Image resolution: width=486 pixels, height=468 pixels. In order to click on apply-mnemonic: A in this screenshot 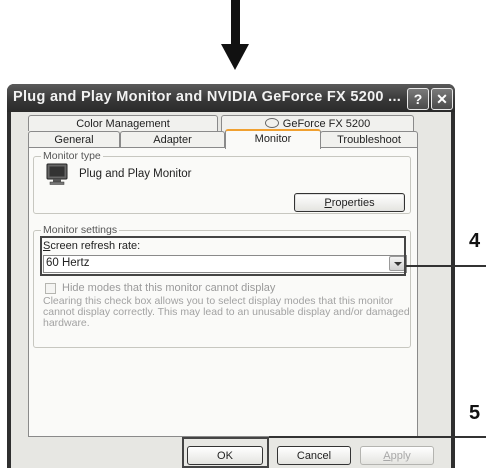, I will do `click(387, 456)`.